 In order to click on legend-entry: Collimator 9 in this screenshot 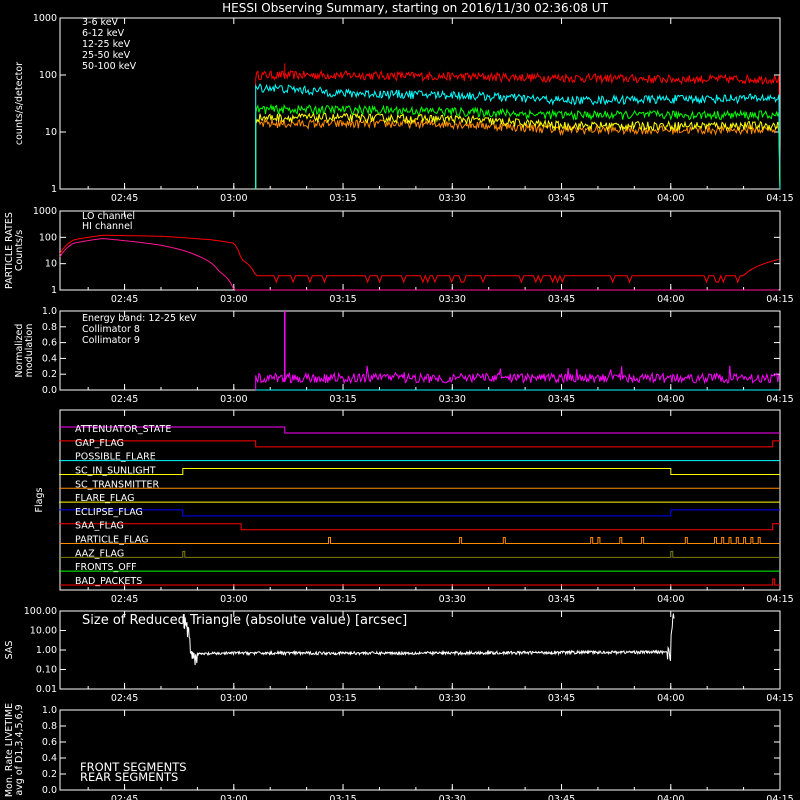, I will do `click(111, 340)`.